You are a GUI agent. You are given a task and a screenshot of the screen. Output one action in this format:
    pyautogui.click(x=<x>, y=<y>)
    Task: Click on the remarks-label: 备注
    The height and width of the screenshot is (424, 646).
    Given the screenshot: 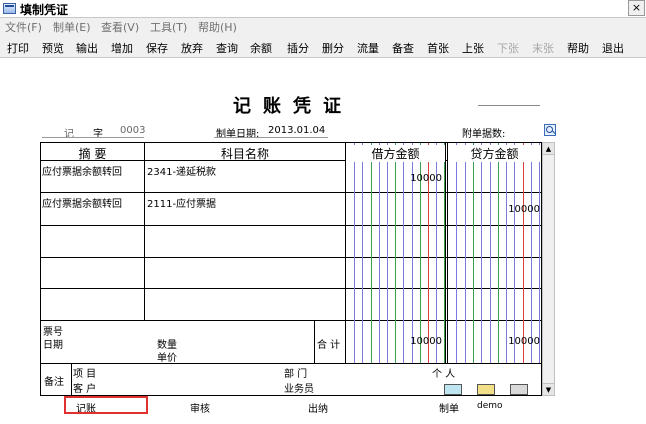 What is the action you would take?
    pyautogui.click(x=54, y=382)
    